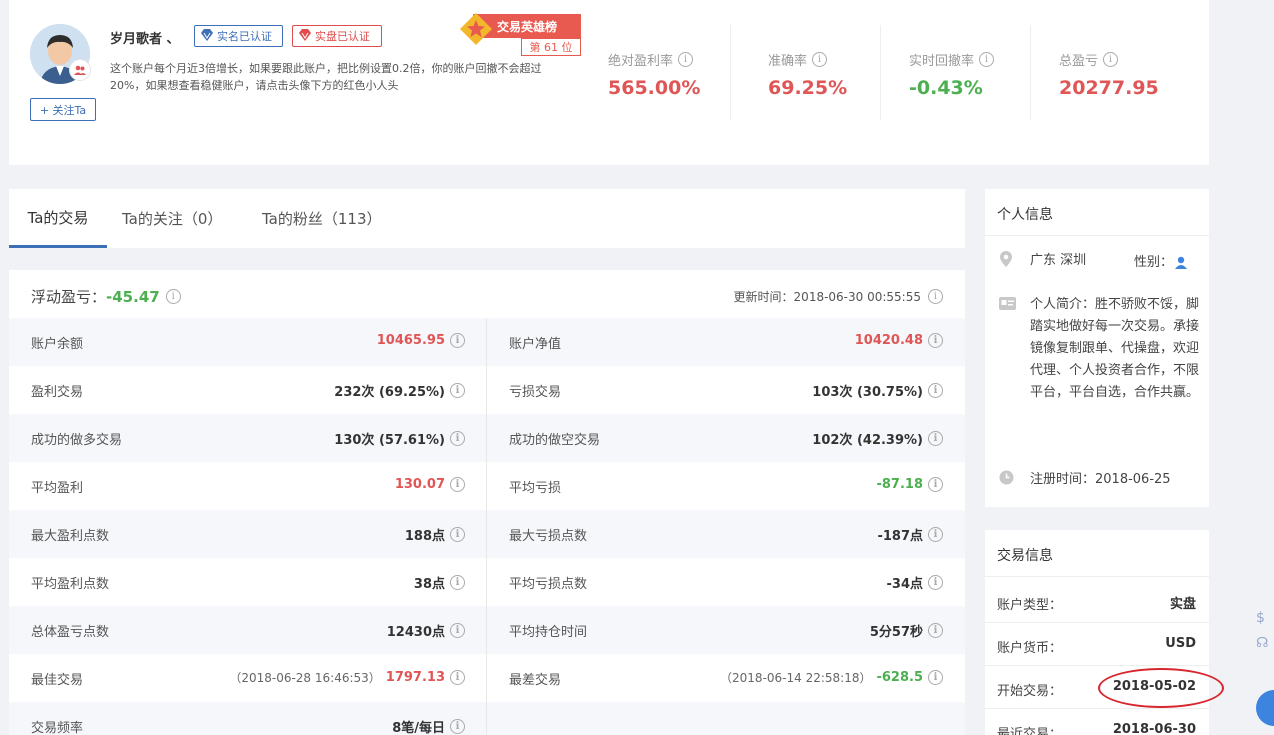 Image resolution: width=1274 pixels, height=735 pixels. Describe the element at coordinates (1265, 708) in the screenshot. I see `floating-action-button` at that location.